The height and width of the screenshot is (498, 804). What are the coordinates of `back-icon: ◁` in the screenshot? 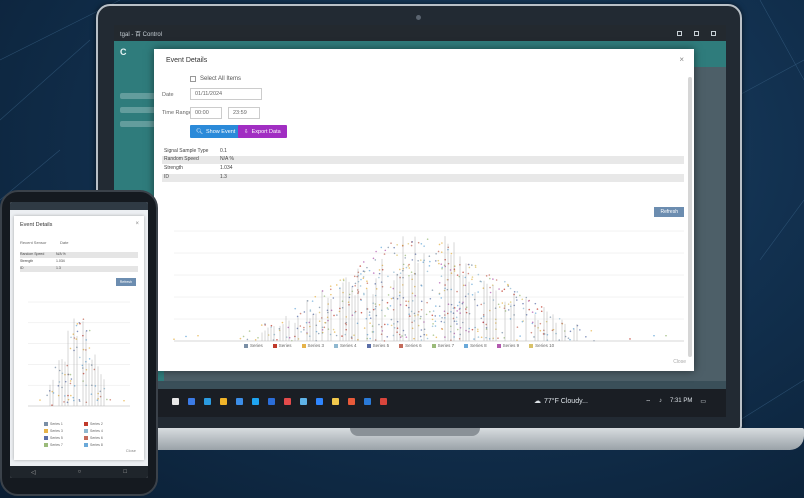 It's located at (33, 472).